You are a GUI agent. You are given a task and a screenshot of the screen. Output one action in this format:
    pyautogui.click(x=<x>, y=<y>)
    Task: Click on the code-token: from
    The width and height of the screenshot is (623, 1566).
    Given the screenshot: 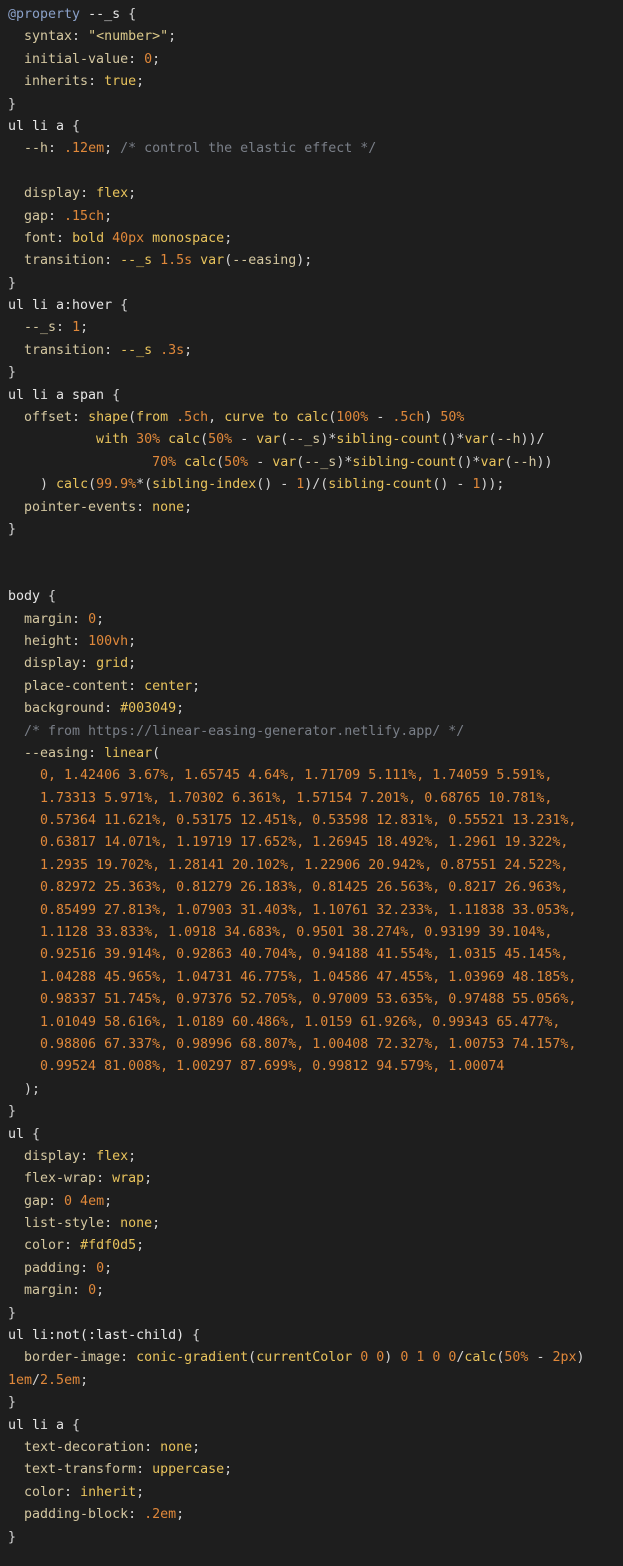 What is the action you would take?
    pyautogui.click(x=156, y=418)
    